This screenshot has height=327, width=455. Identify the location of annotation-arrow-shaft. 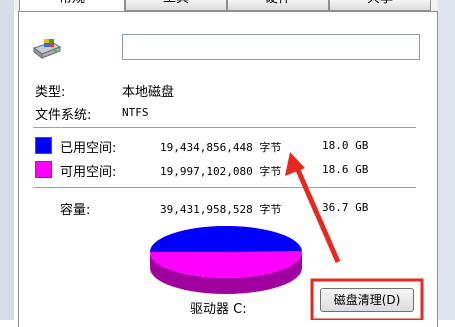
(318, 216).